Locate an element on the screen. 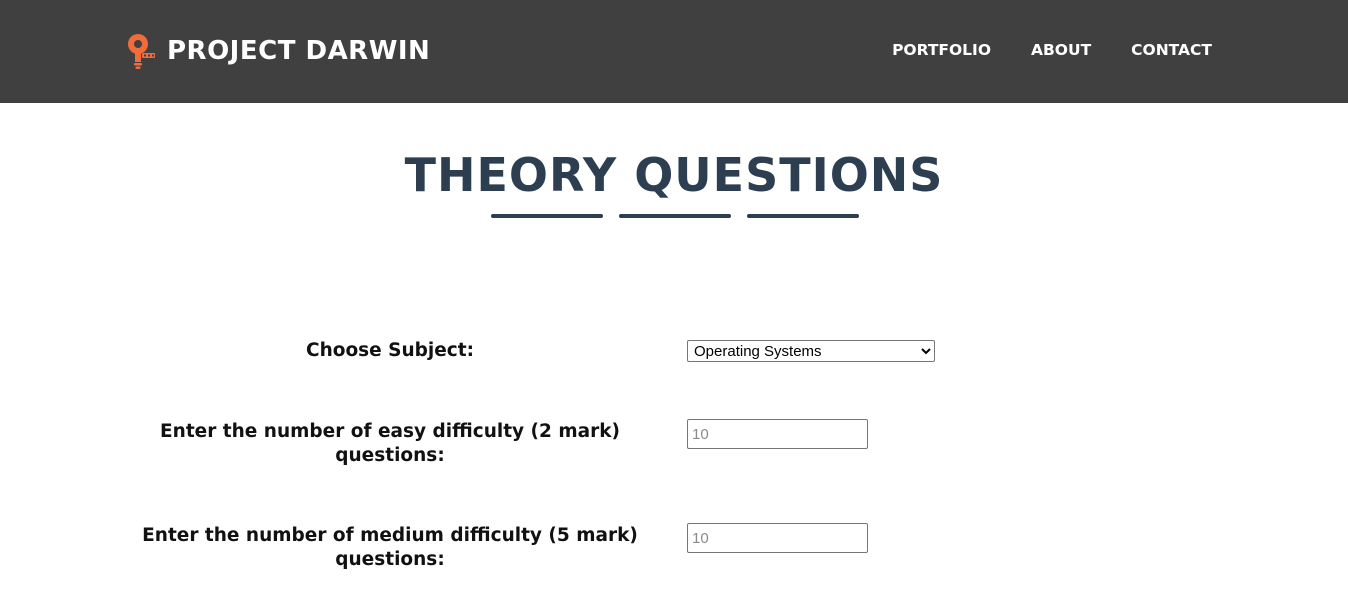 The image size is (1348, 603). subject-label: Choose Subject: is located at coordinates (390, 350).